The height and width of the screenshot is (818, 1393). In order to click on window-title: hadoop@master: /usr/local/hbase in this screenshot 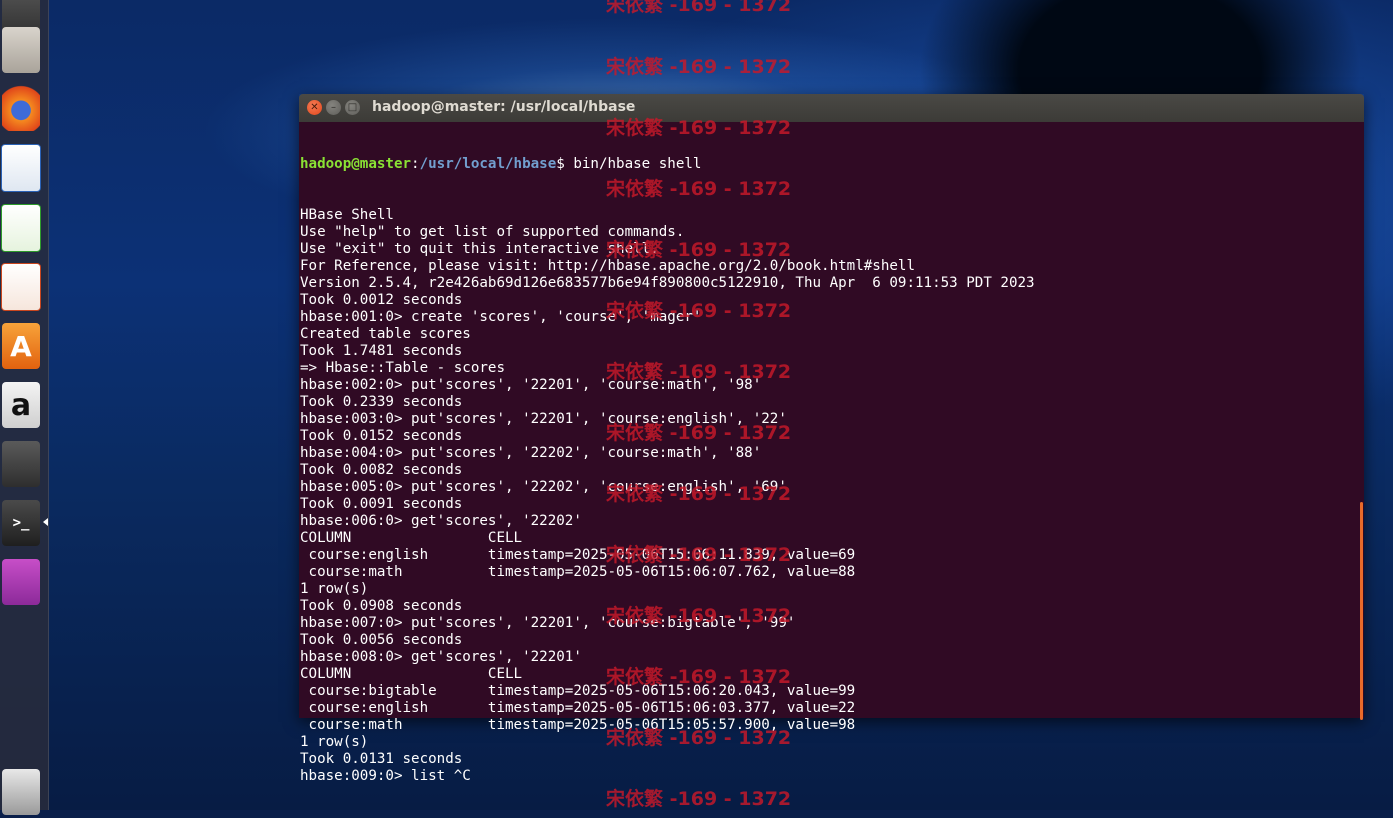, I will do `click(504, 107)`.